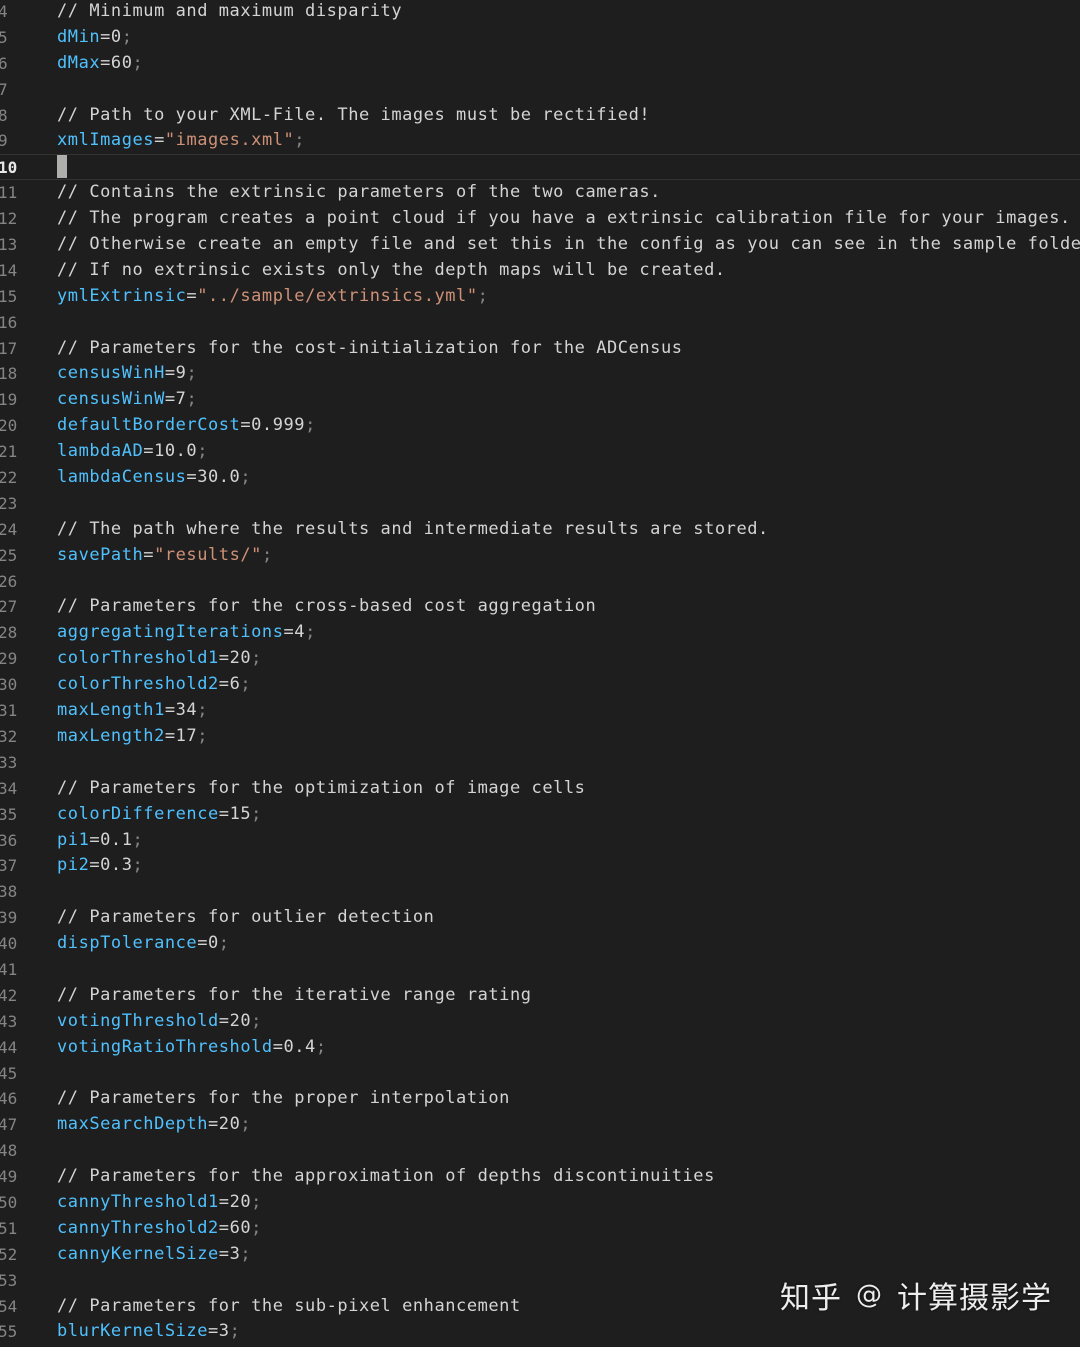 The height and width of the screenshot is (1347, 1080). Describe the element at coordinates (540, 426) in the screenshot. I see `code-line: 20 defaultBorderCost=0.999;` at that location.